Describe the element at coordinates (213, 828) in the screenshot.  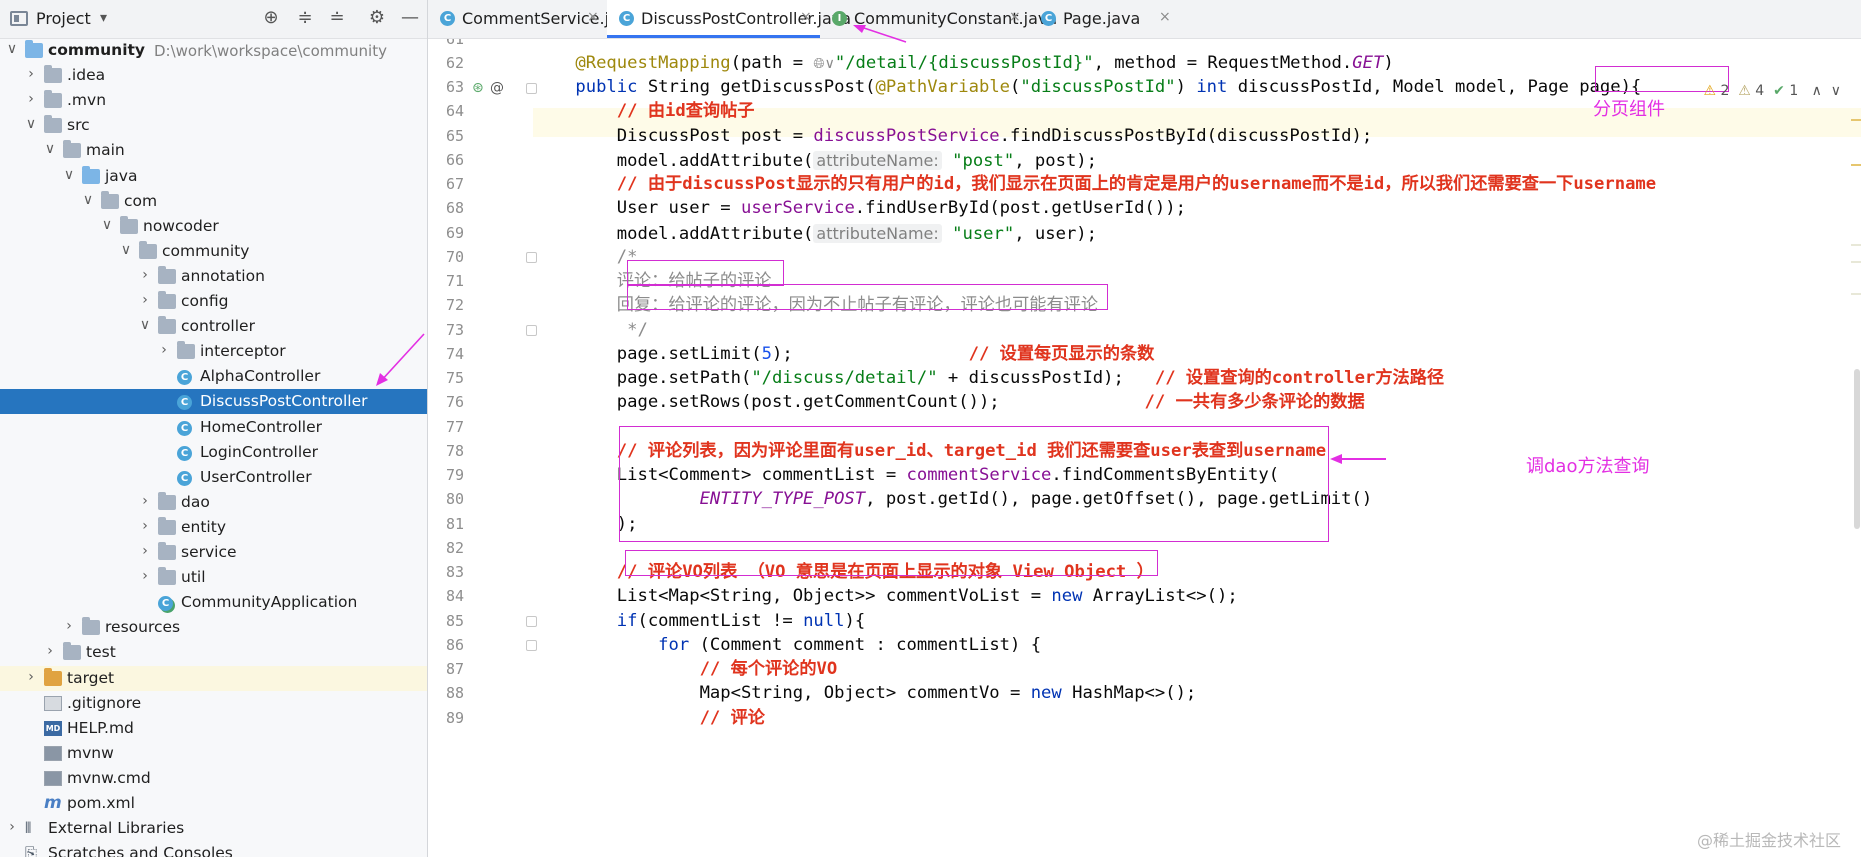
I see `tree-item: › ⫴ External Libraries` at that location.